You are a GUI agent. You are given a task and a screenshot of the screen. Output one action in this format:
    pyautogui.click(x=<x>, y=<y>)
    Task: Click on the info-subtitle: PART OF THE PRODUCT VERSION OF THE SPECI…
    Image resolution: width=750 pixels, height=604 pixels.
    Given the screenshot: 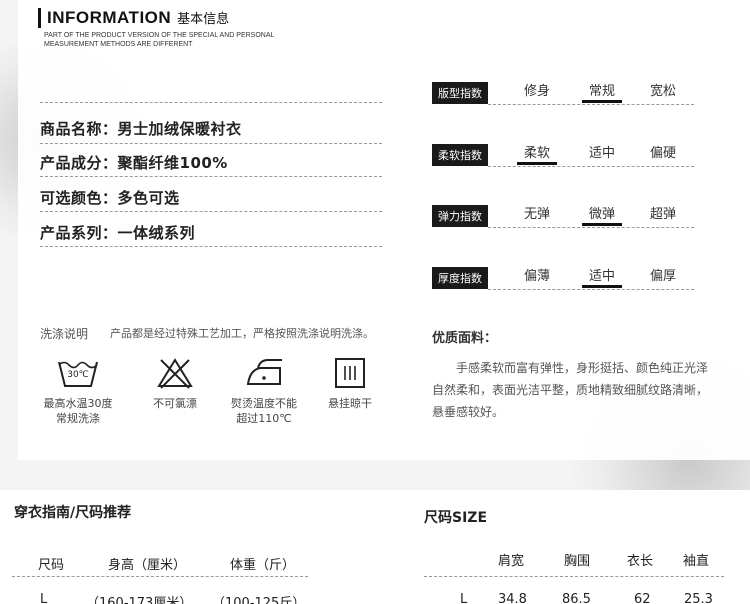 What is the action you would take?
    pyautogui.click(x=173, y=40)
    